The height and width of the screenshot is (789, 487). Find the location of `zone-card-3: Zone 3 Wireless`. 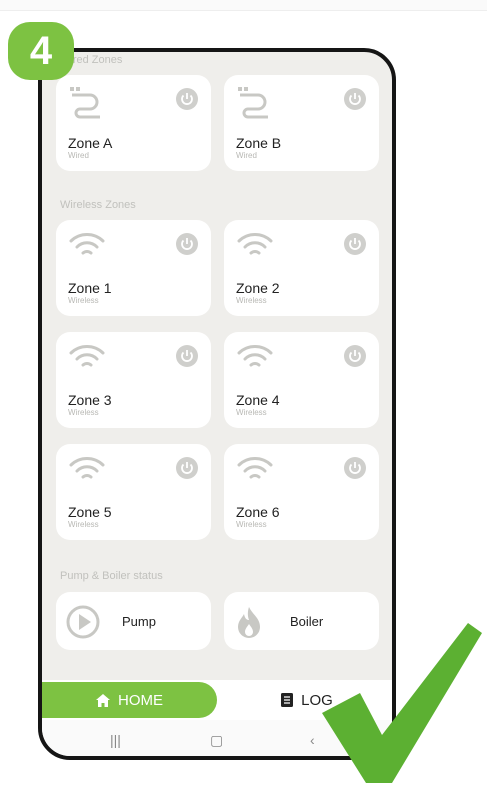

zone-card-3: Zone 3 Wireless is located at coordinates (133, 380).